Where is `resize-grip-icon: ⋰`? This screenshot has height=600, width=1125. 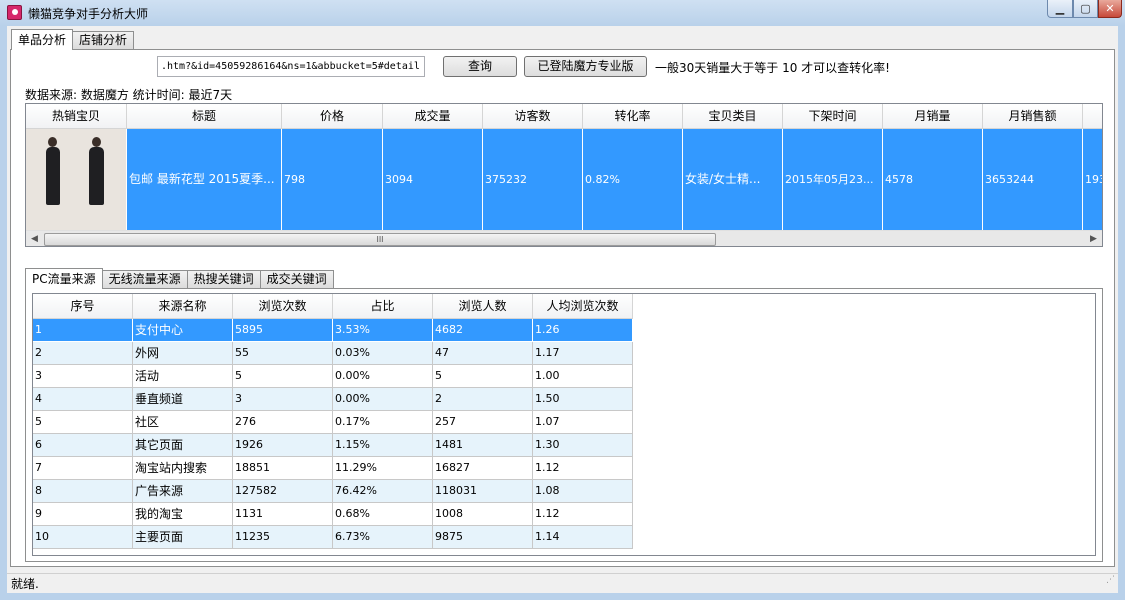 resize-grip-icon: ⋰ is located at coordinates (1110, 580).